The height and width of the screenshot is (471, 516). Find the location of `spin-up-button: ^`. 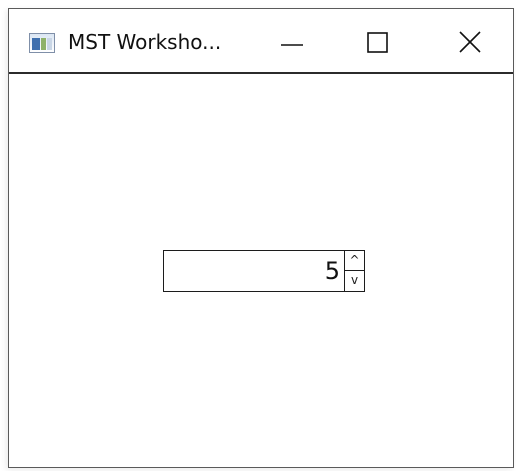

spin-up-button: ^ is located at coordinates (354, 261).